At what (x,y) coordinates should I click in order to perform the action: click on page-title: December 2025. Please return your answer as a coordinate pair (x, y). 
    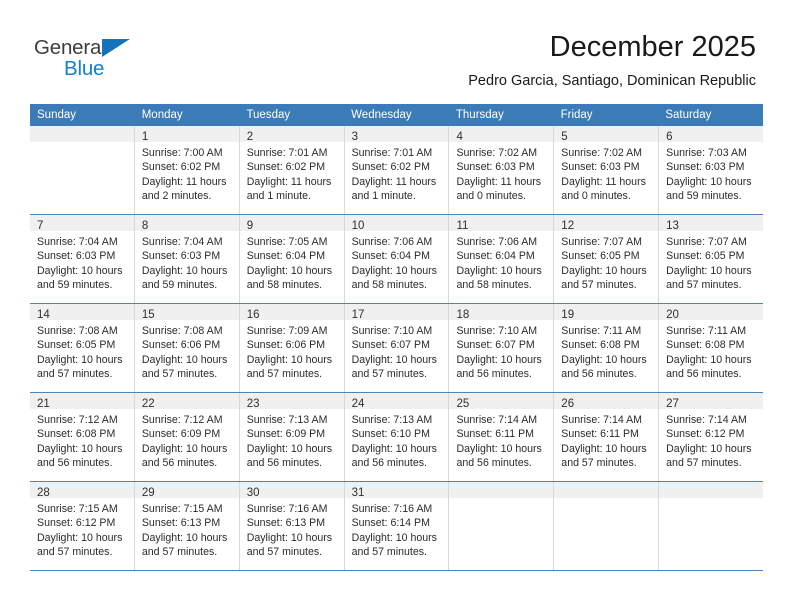
    Looking at the image, I should click on (652, 47).